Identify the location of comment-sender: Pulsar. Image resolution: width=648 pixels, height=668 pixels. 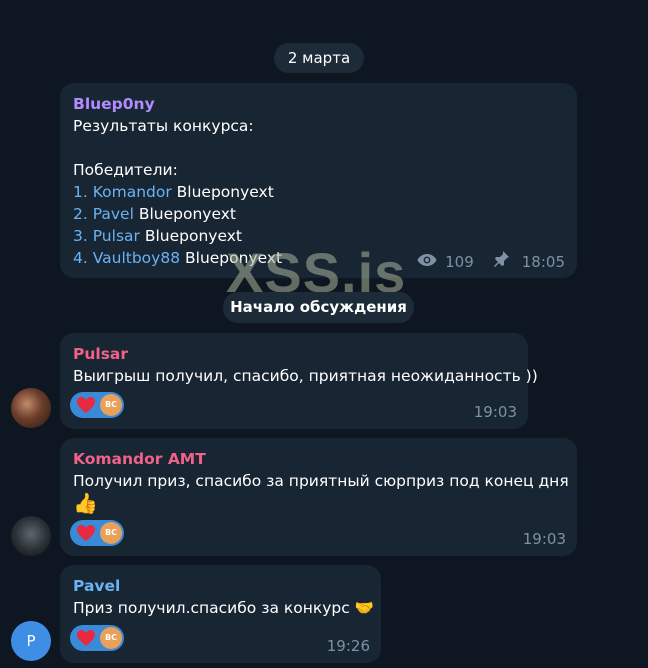
(294, 354).